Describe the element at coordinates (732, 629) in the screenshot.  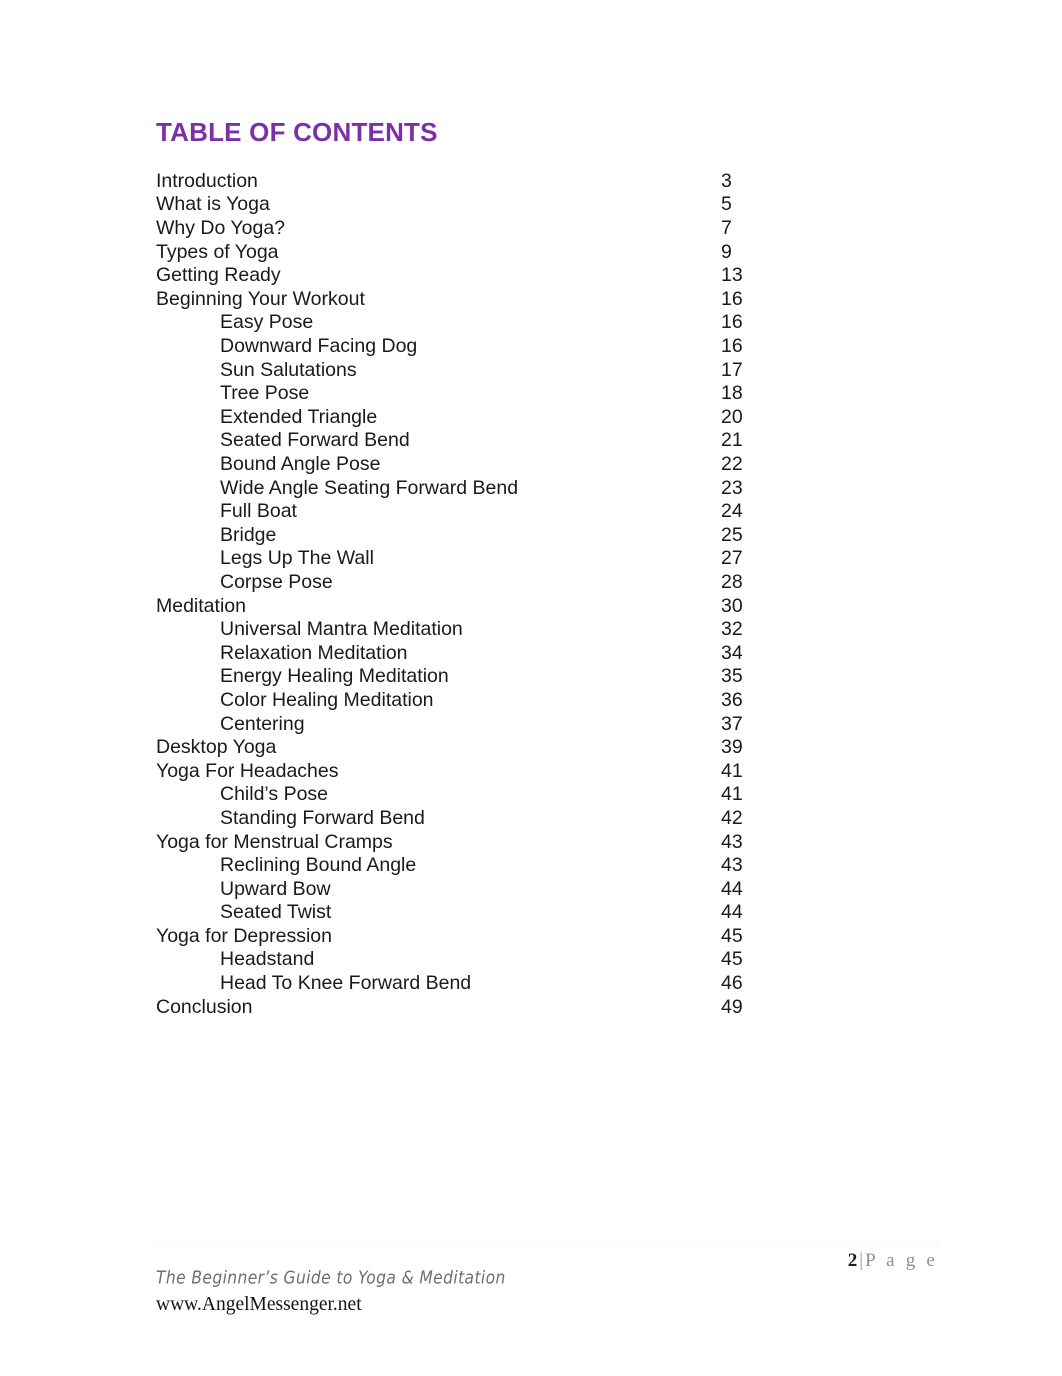
I see `toc-entry-page-number: 32` at that location.